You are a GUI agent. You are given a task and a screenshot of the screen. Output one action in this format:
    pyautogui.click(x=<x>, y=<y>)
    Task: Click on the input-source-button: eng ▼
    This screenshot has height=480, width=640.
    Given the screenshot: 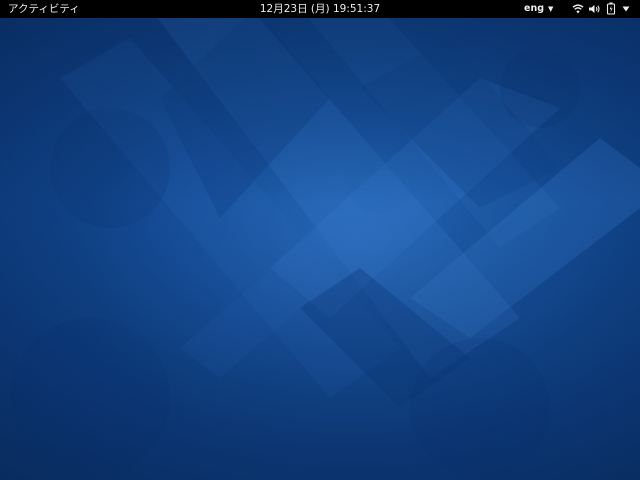 What is the action you would take?
    pyautogui.click(x=538, y=9)
    